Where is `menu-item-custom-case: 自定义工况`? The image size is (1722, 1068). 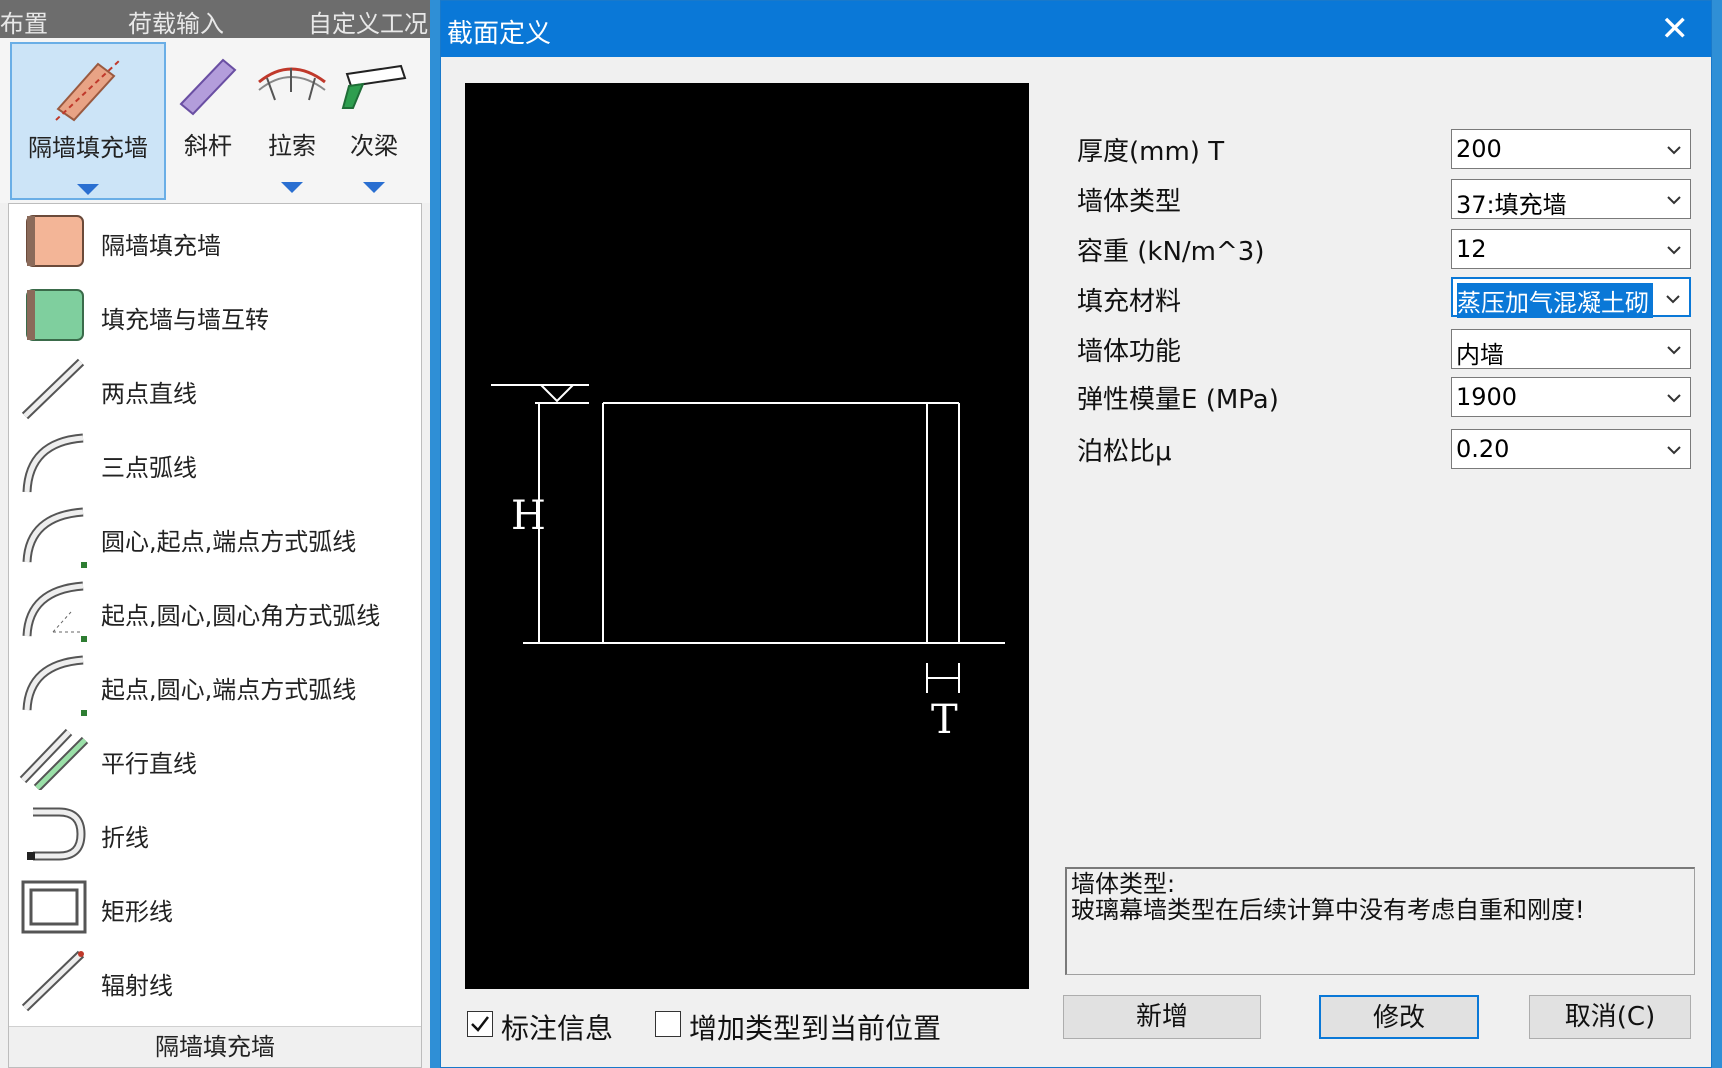
menu-item-custom-case: 自定义工况 is located at coordinates (368, 21).